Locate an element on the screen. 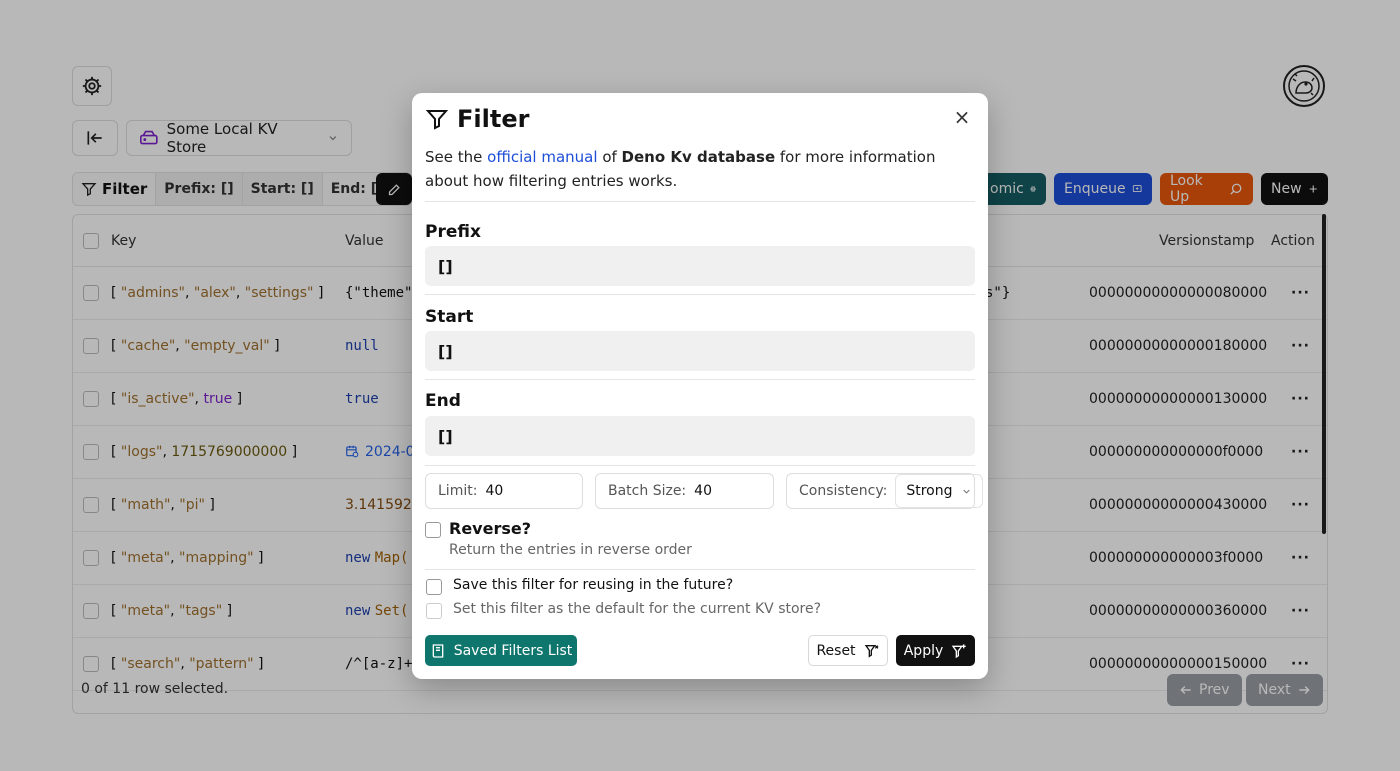  consistency-select: Strong is located at coordinates (939, 491).